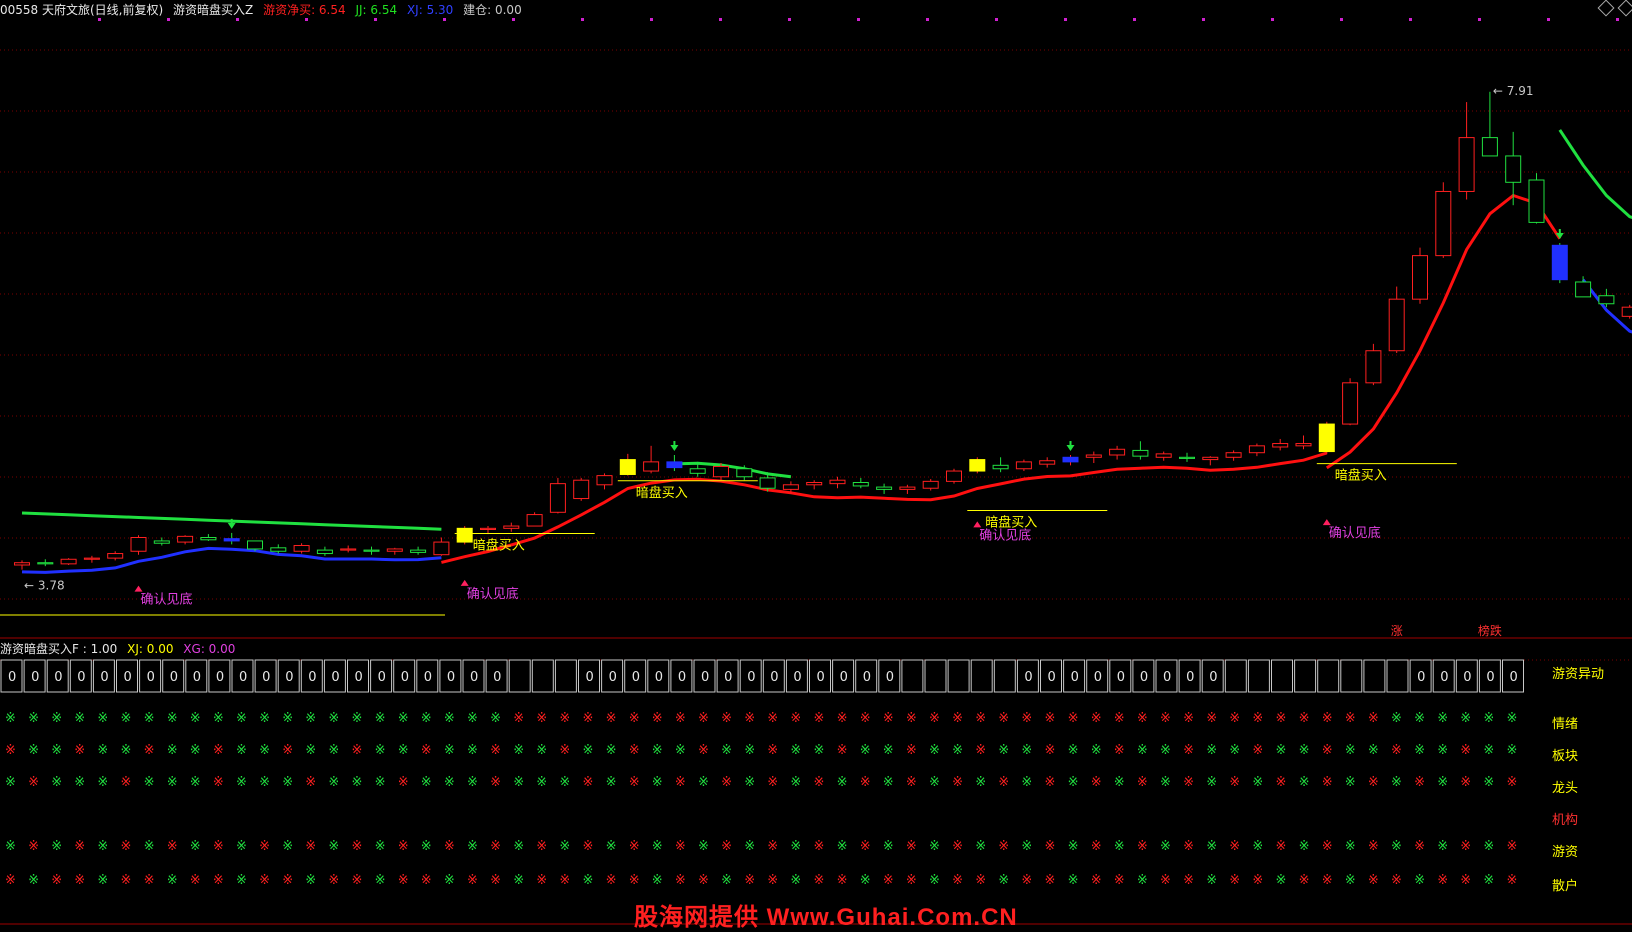 Image resolution: width=1632 pixels, height=932 pixels. I want to click on confirm-arrow-icon, so click(977, 524).